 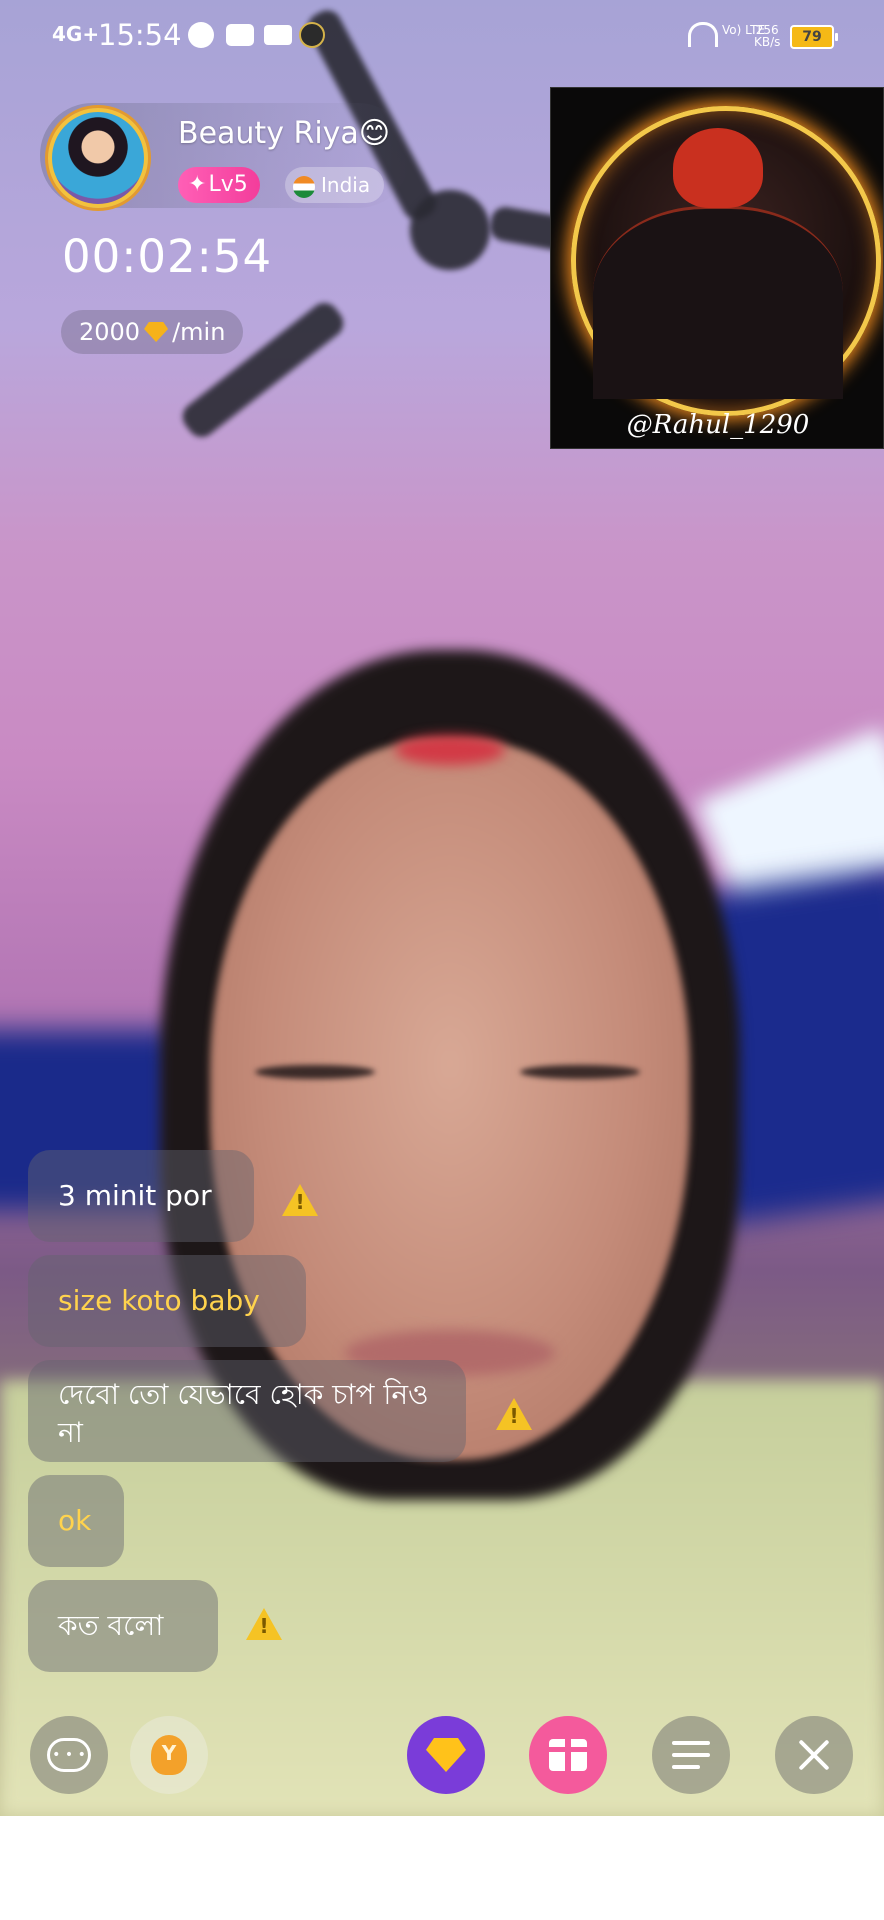 I want to click on network-speed: 256 KB/s, so click(x=767, y=36).